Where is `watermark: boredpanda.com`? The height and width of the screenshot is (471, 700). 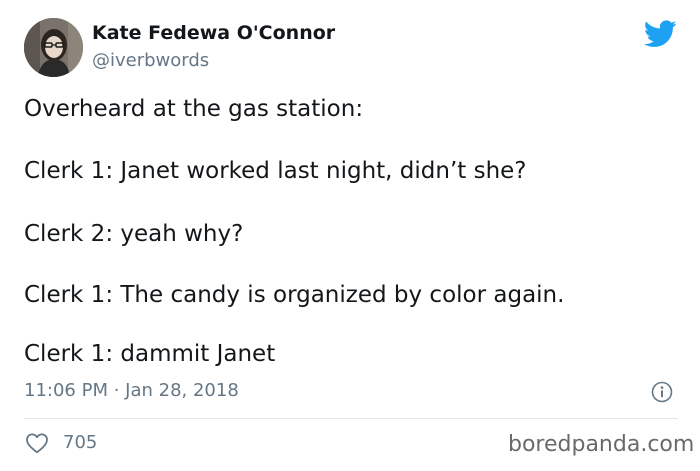 watermark: boredpanda.com is located at coordinates (601, 444).